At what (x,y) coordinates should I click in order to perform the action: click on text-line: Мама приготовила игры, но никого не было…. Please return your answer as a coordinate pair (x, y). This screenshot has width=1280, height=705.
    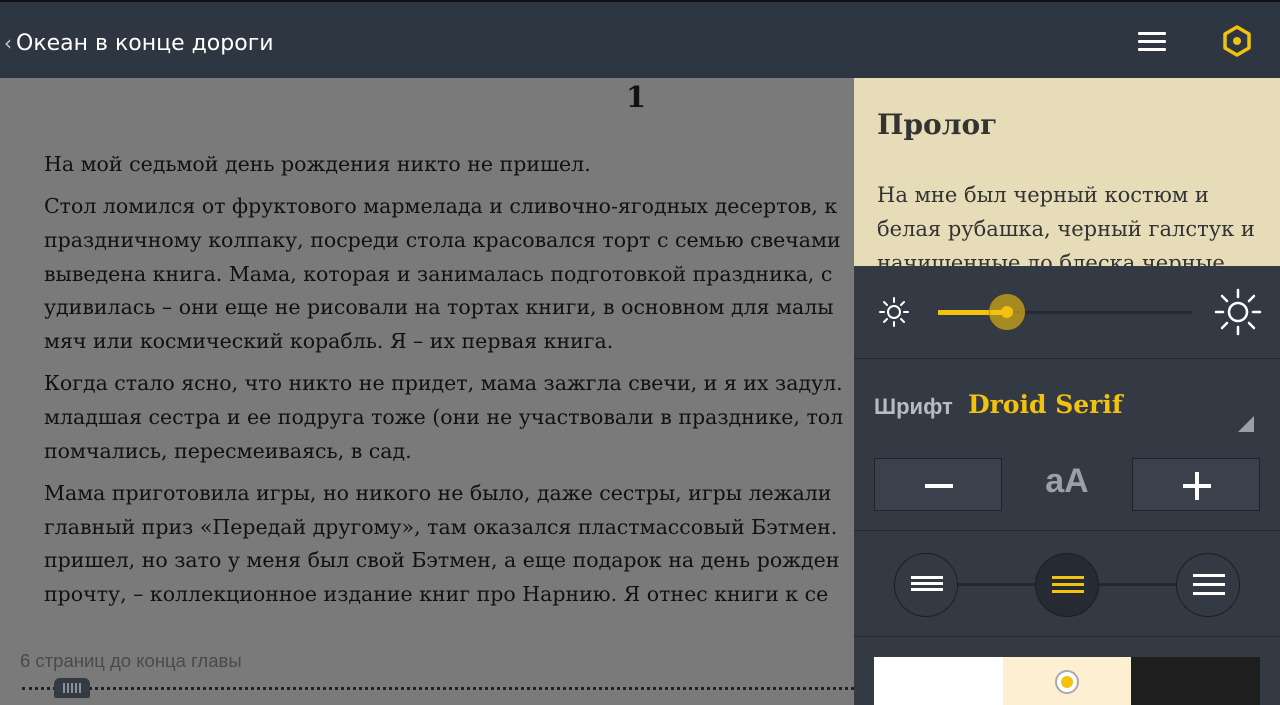
    Looking at the image, I should click on (438, 492).